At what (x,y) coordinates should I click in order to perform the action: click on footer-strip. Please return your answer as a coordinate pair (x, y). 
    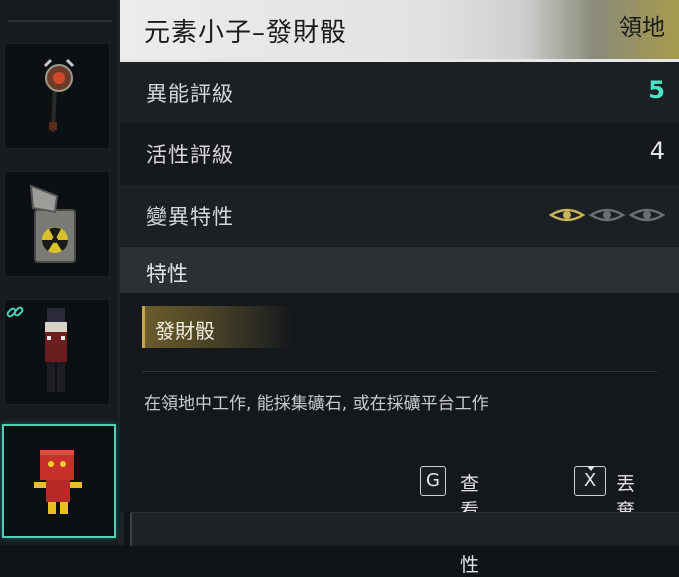
    Looking at the image, I should click on (404, 529).